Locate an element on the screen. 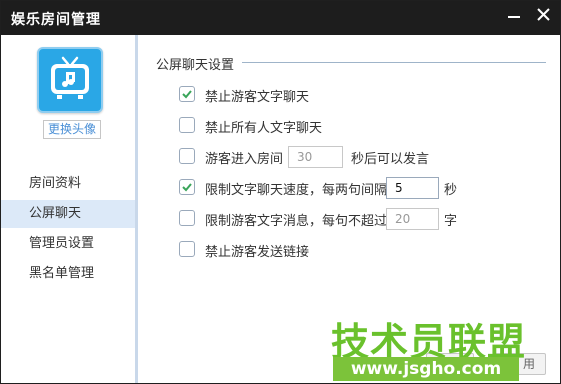 The image size is (561, 384). option-label: 禁止所有人文字聊天 is located at coordinates (264, 128).